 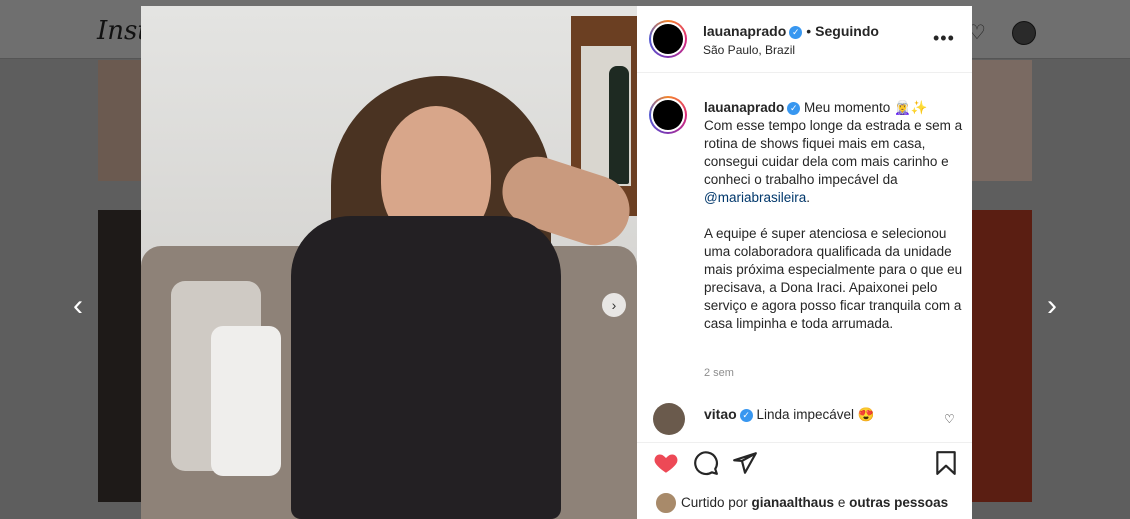 What do you see at coordinates (668, 115) in the screenshot?
I see `caption-author-avatar` at bounding box center [668, 115].